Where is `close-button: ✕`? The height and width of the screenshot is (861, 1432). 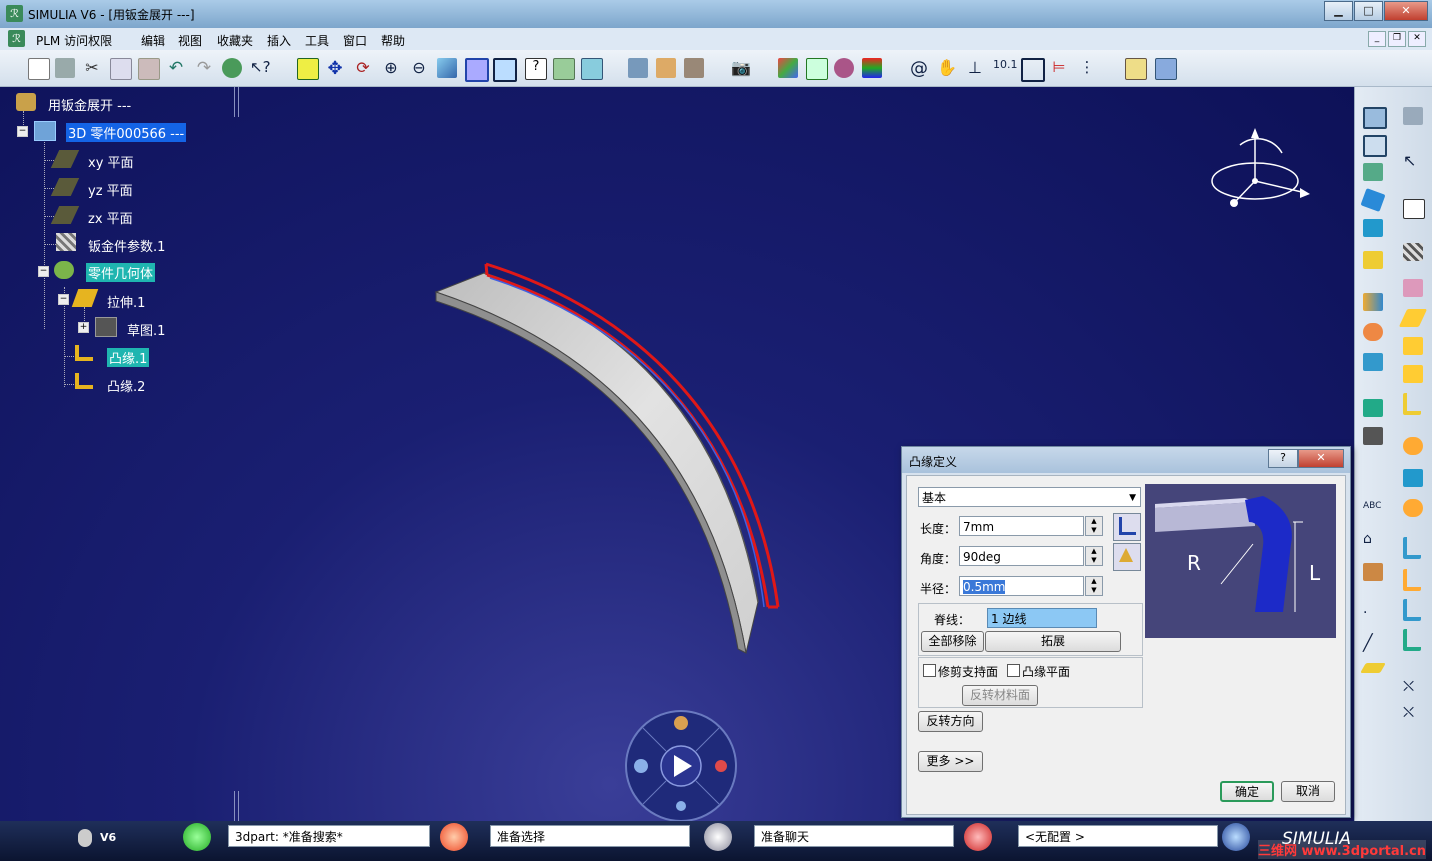 close-button: ✕ is located at coordinates (1406, 11).